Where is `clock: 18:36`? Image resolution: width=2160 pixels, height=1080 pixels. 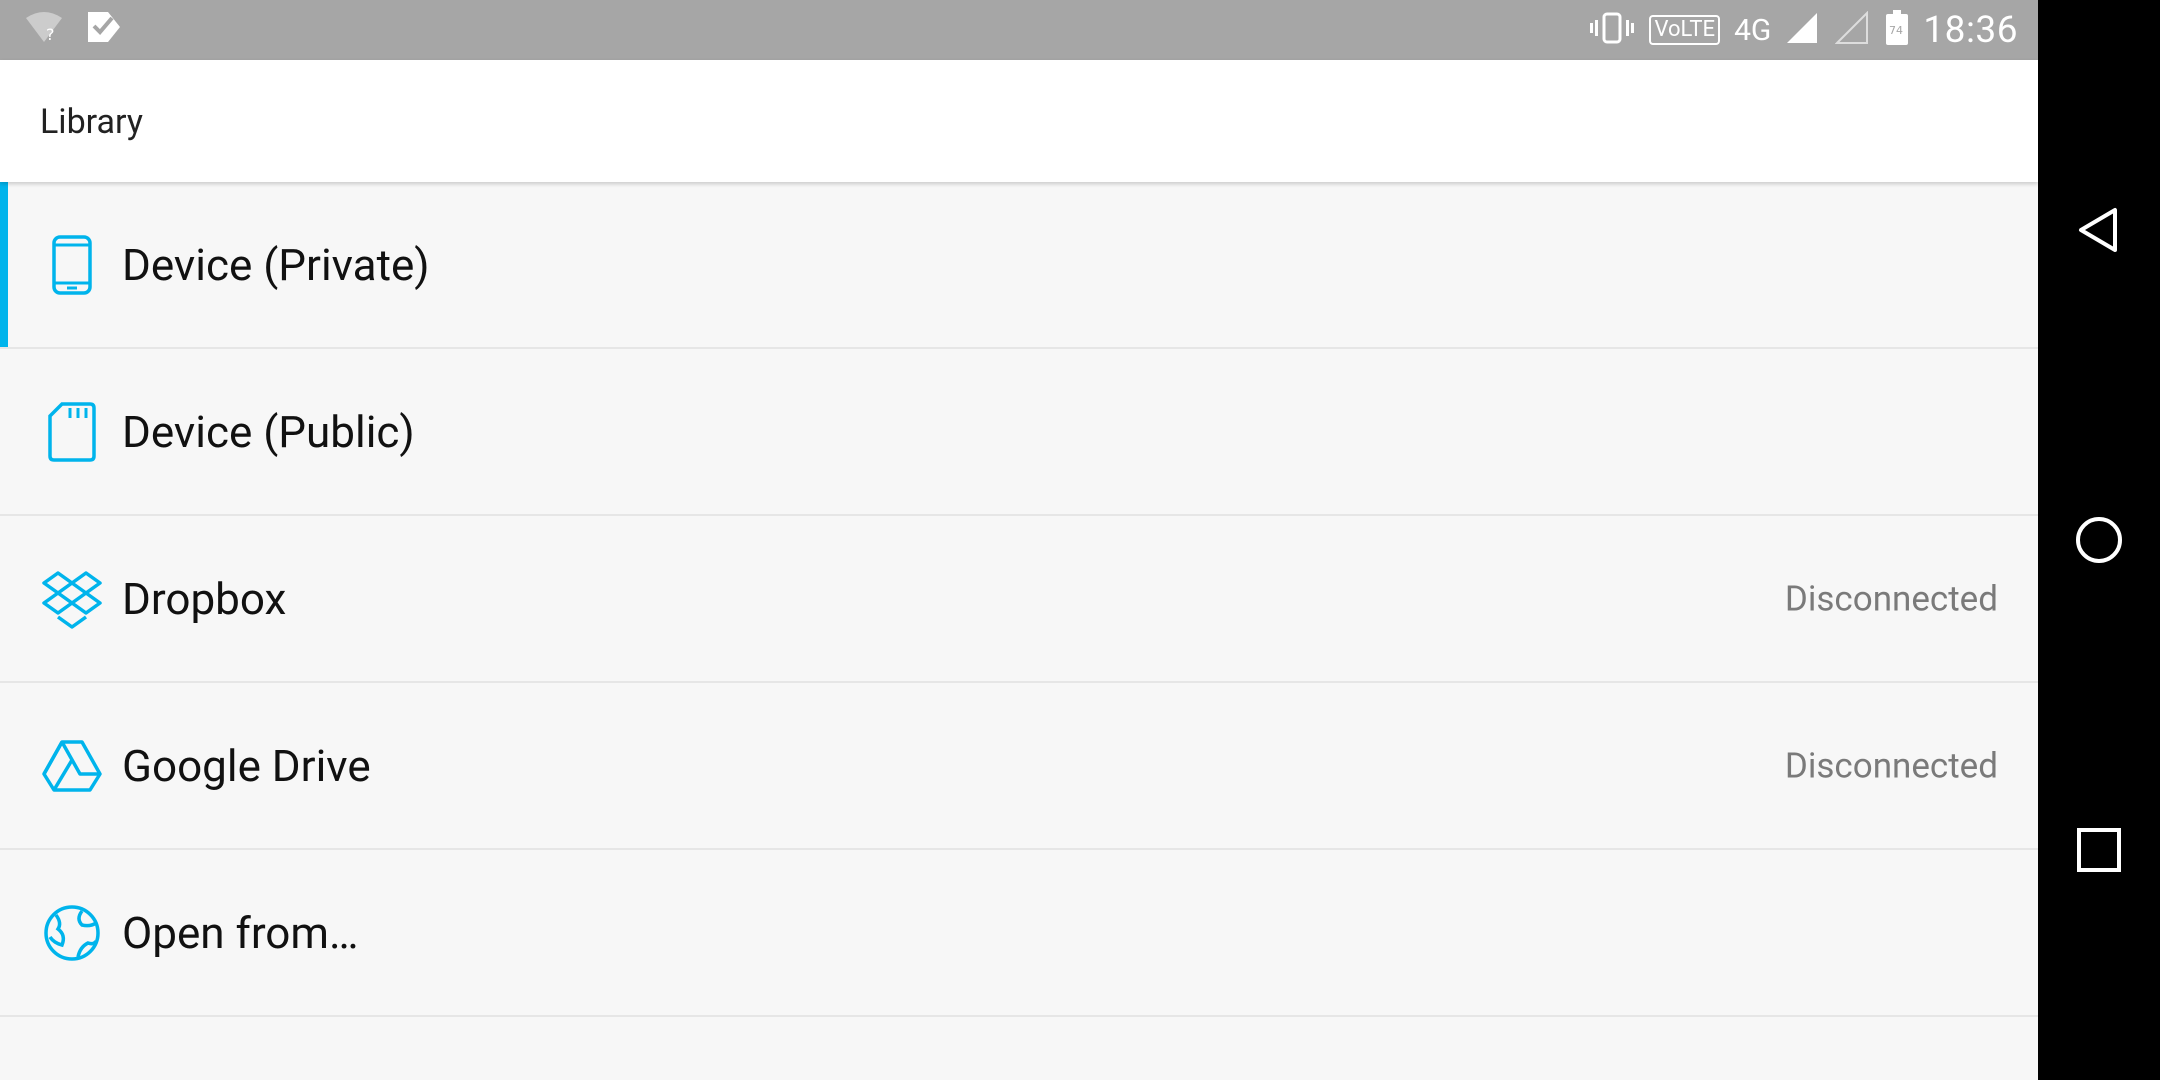
clock: 18:36 is located at coordinates (1970, 30).